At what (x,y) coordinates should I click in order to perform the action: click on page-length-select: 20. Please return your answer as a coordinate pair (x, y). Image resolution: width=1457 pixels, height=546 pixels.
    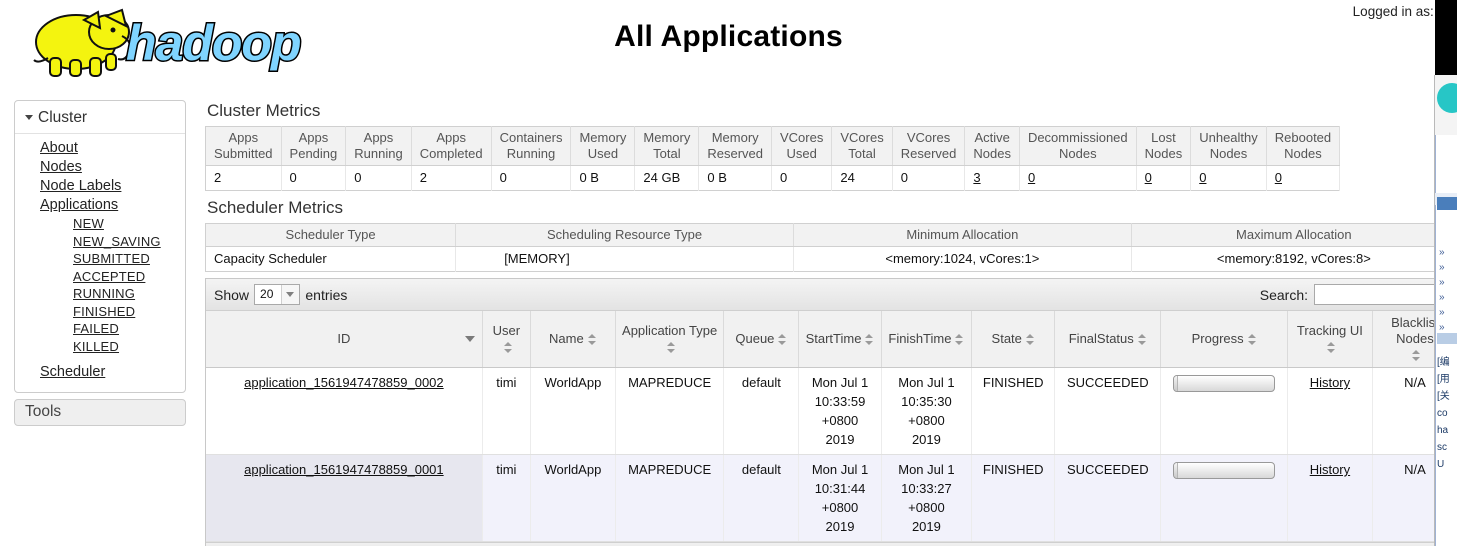
    Looking at the image, I should click on (277, 294).